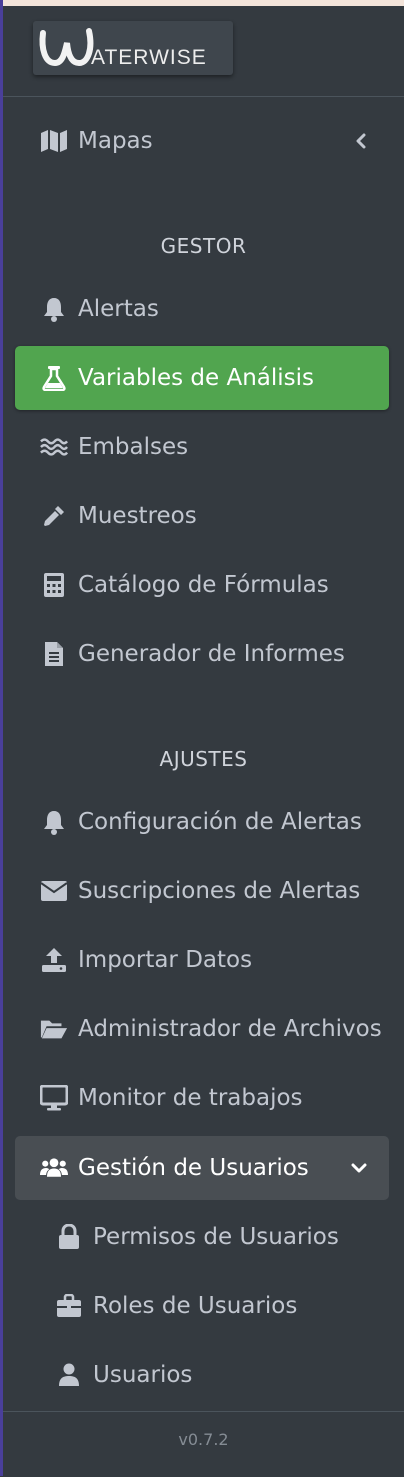 The image size is (404, 1477). What do you see at coordinates (69, 1306) in the screenshot?
I see `briefcase-icon` at bounding box center [69, 1306].